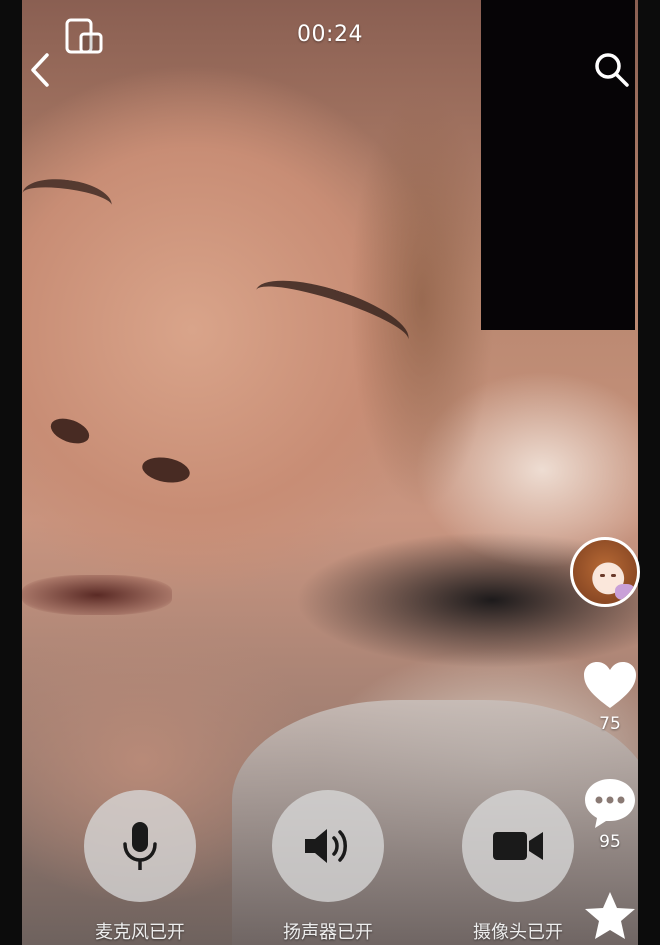 This screenshot has width=660, height=945. What do you see at coordinates (610, 803) in the screenshot?
I see `comment-bubble-icon` at bounding box center [610, 803].